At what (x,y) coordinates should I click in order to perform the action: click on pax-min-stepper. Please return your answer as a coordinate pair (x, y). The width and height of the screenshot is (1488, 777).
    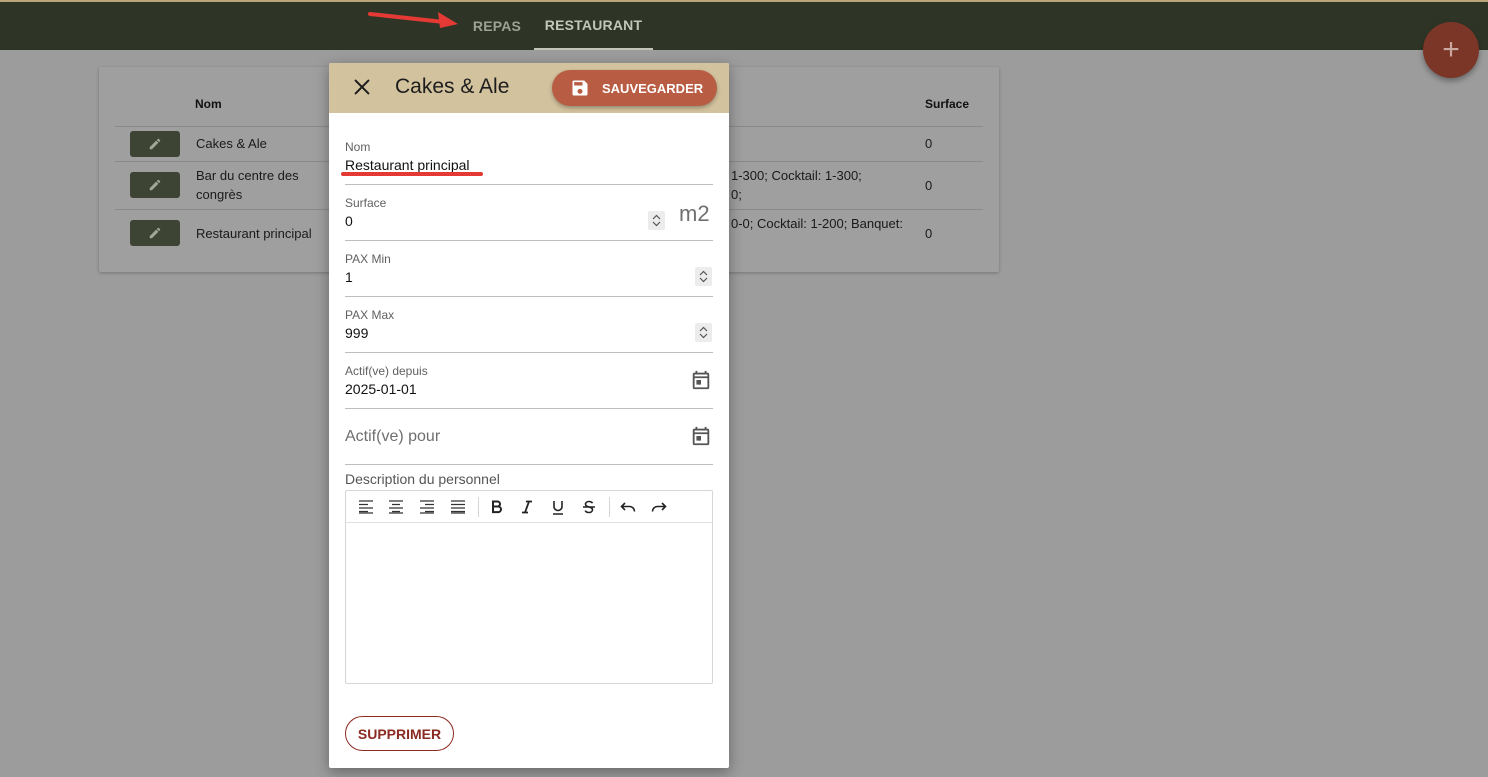
    Looking at the image, I should click on (703, 276).